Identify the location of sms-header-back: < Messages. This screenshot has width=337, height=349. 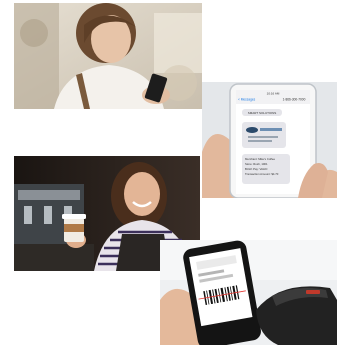
(247, 100).